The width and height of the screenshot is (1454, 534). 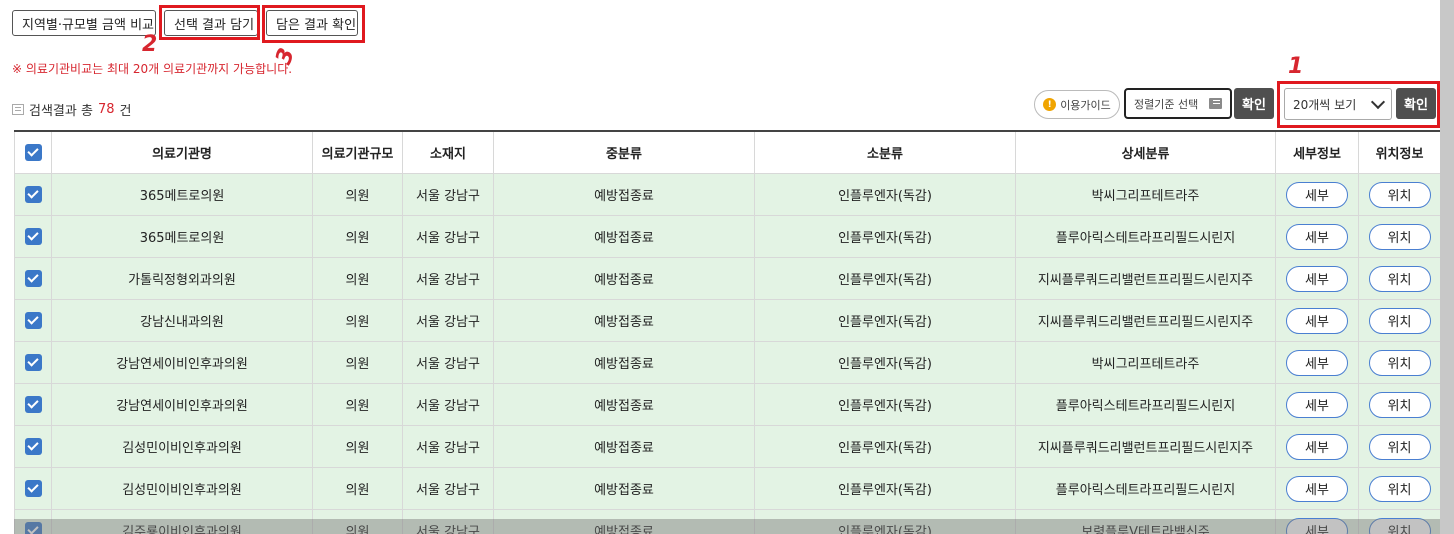 I want to click on region-scale-compare-button: 지역별·규모별 금액 비교, so click(x=84, y=23).